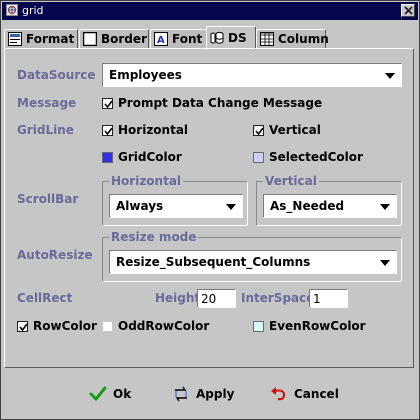 Image resolution: width=420 pixels, height=420 pixels. I want to click on grid-color-label: GridColor, so click(150, 157).